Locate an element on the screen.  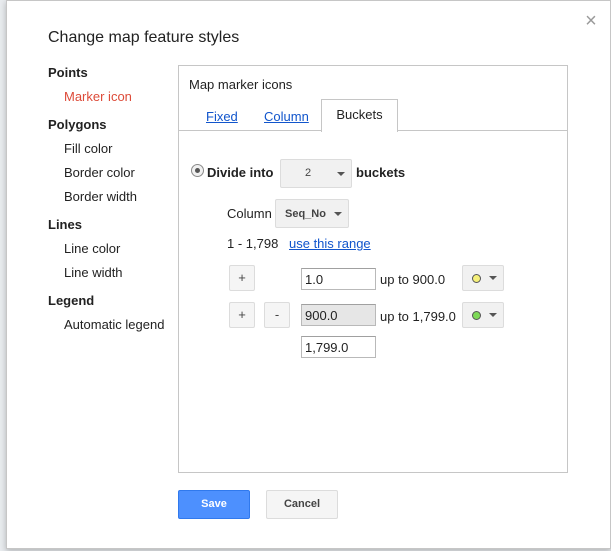
bucket-2-upto: up to 1,799.0 is located at coordinates (418, 316).